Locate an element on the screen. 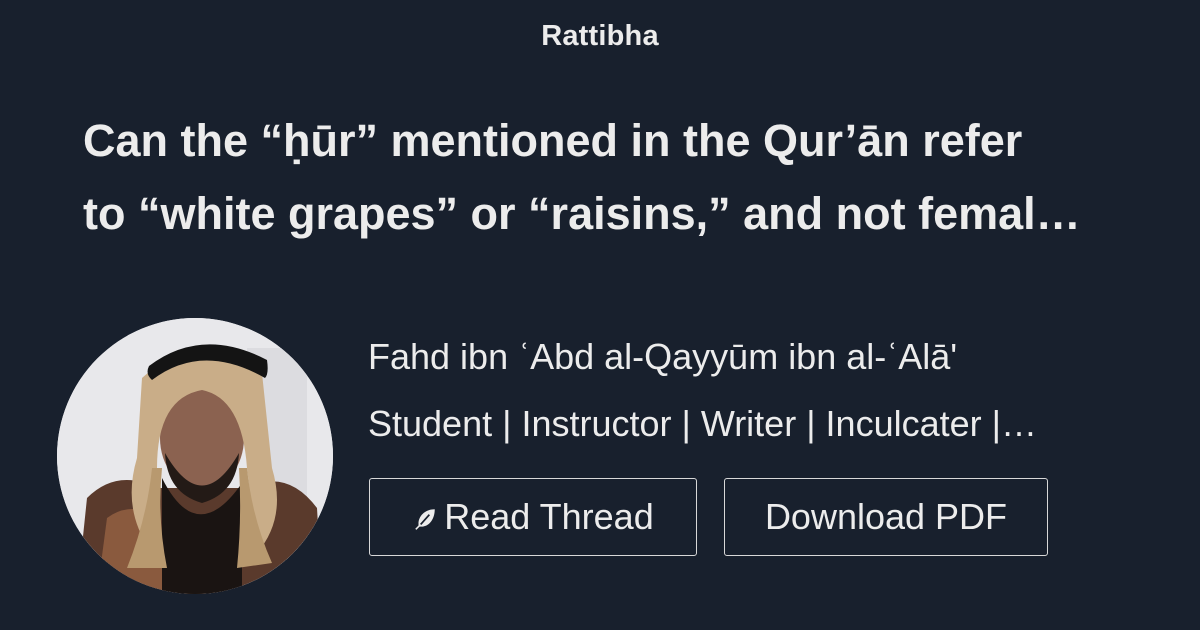 The width and height of the screenshot is (1200, 630). download-pdf-button: Download PDF is located at coordinates (886, 517).